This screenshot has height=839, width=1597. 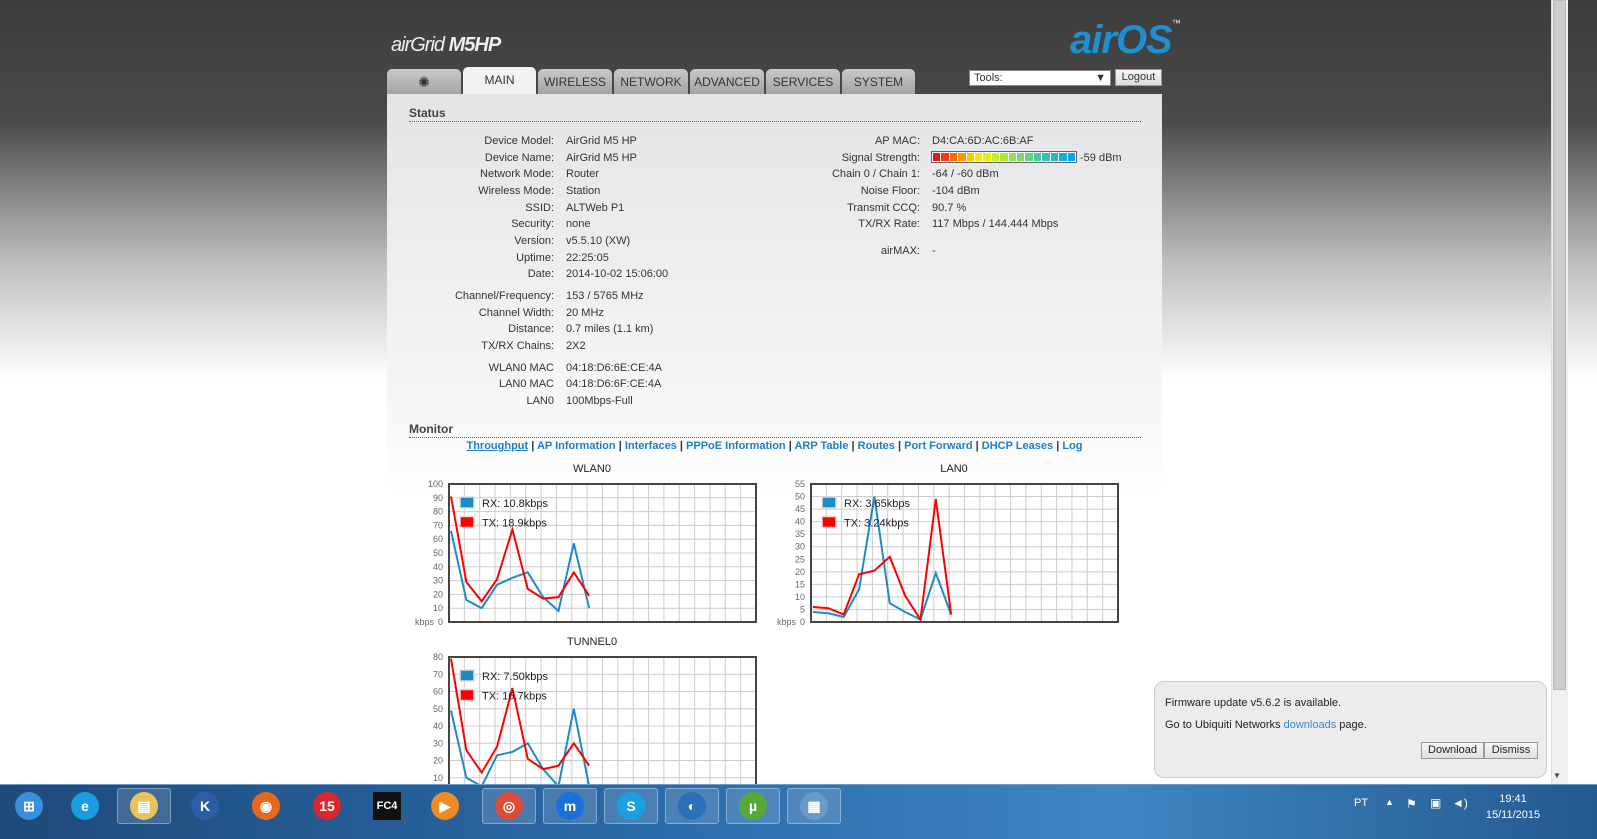 I want to click on status-label: Device Name:, so click(x=519, y=158).